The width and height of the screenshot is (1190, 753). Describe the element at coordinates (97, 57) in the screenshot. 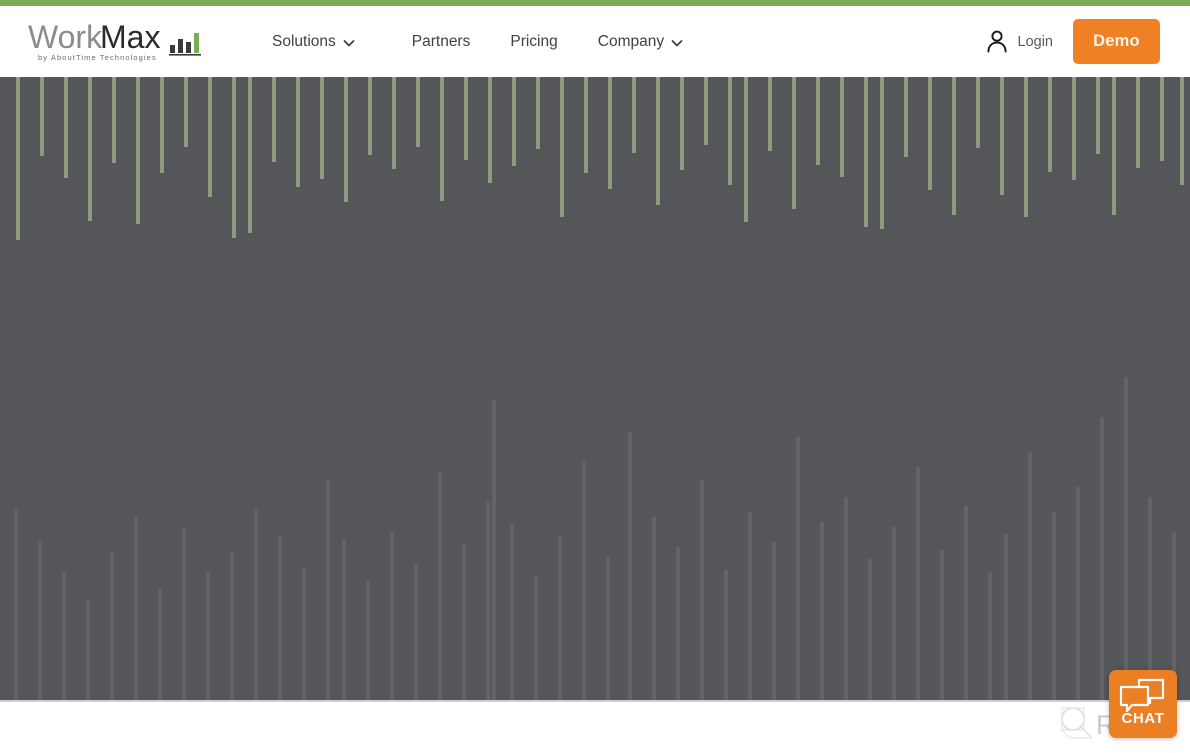

I see `svg-text: by AboutTime Technologies` at that location.